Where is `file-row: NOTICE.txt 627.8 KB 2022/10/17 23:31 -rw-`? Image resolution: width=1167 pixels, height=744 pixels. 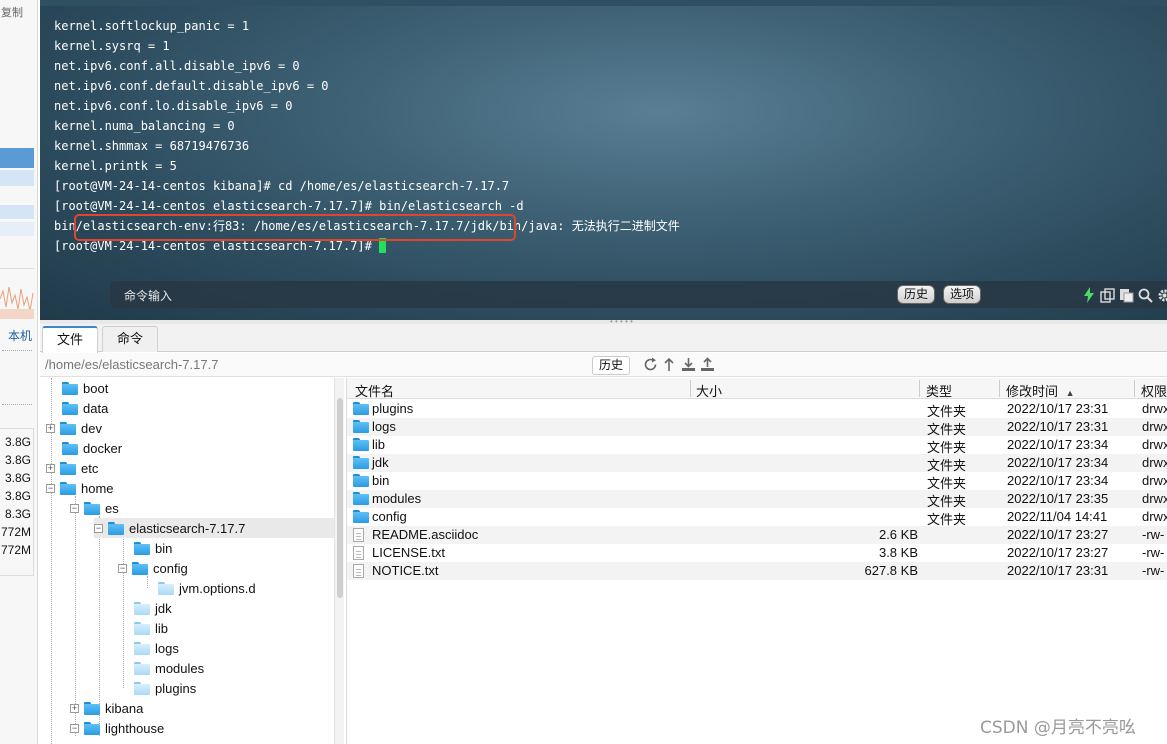
file-row: NOTICE.txt 627.8 KB 2022/10/17 23:31 -rw- is located at coordinates (757, 571).